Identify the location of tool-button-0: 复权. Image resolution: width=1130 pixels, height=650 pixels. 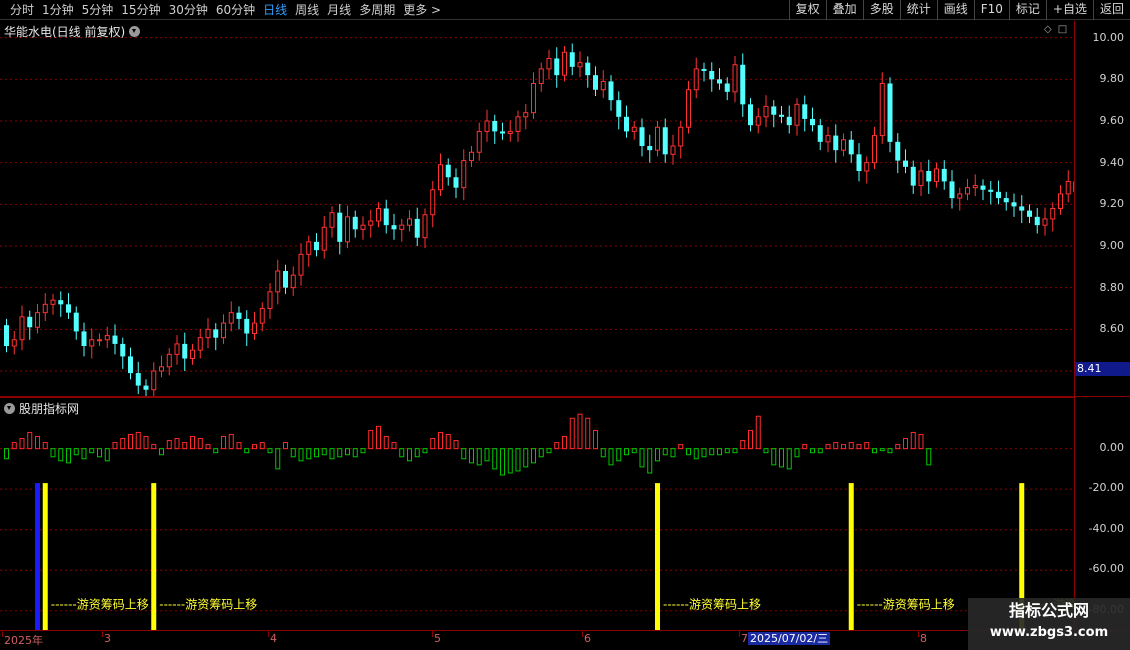
(807, 10).